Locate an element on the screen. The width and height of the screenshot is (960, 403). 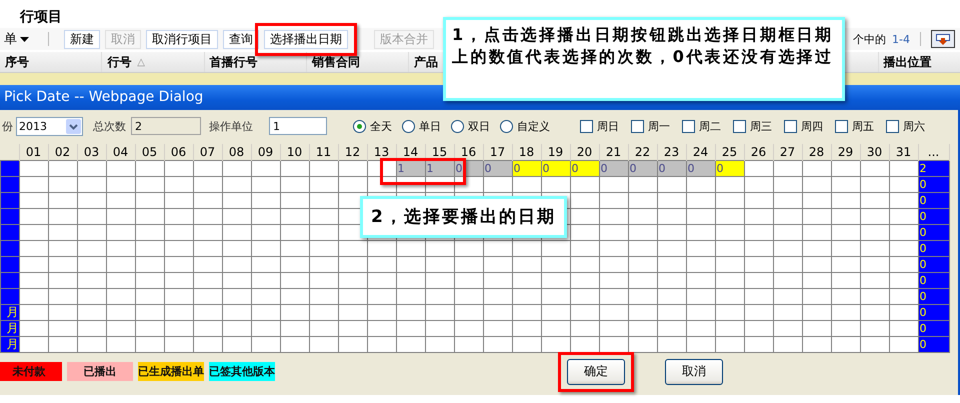
day-header: 20 is located at coordinates (584, 152).